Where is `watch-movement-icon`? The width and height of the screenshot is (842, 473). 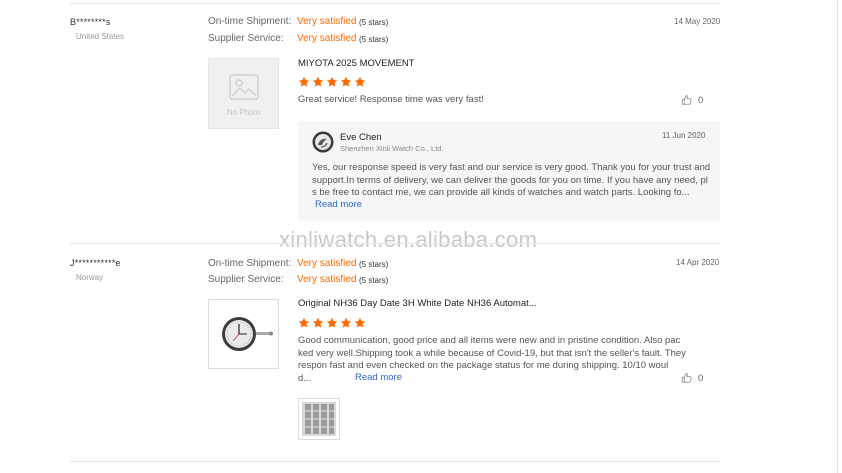 watch-movement-icon is located at coordinates (247, 334).